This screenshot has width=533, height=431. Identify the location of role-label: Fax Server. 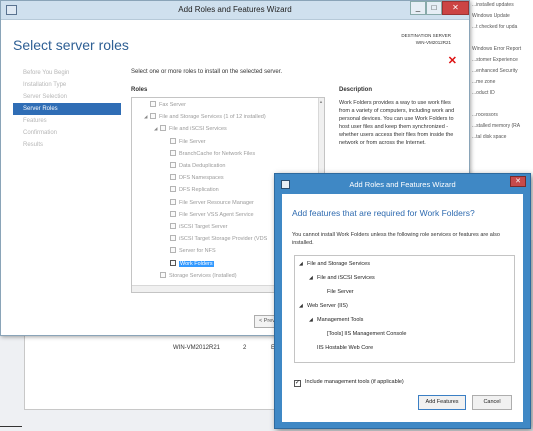
(172, 105).